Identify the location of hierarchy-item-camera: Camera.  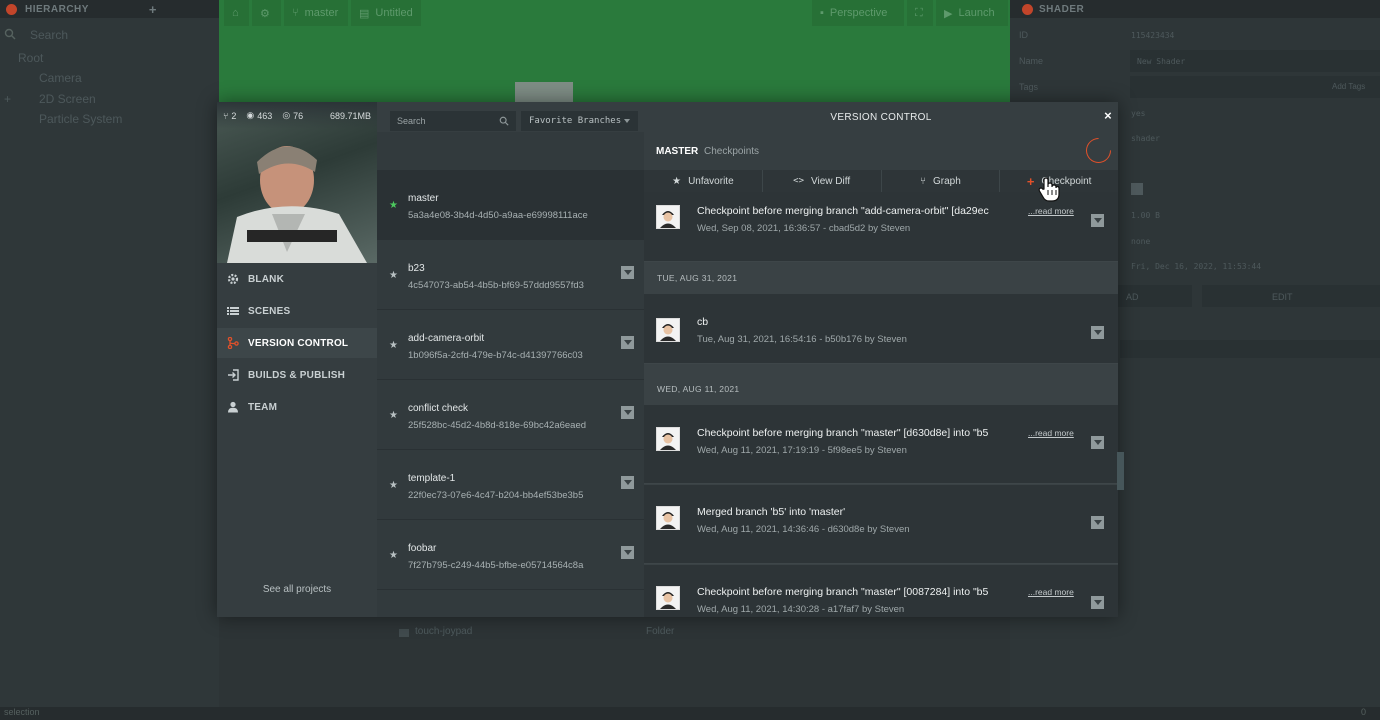
(60, 78).